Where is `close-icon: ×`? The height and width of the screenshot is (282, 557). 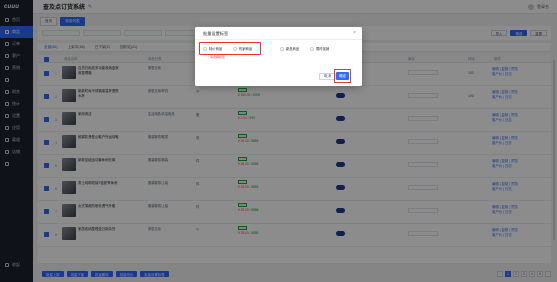 close-icon: × is located at coordinates (354, 33).